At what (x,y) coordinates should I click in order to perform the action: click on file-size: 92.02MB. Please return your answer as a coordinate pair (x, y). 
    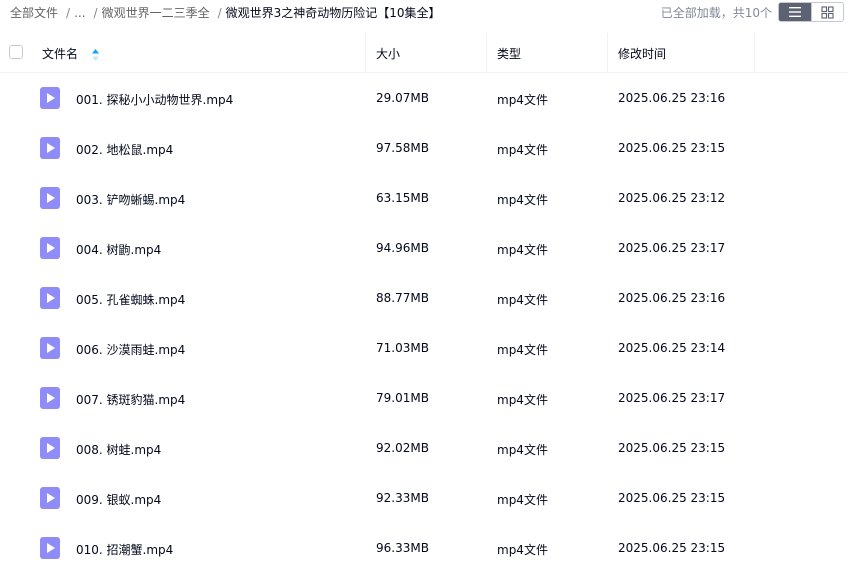
    Looking at the image, I should click on (402, 448).